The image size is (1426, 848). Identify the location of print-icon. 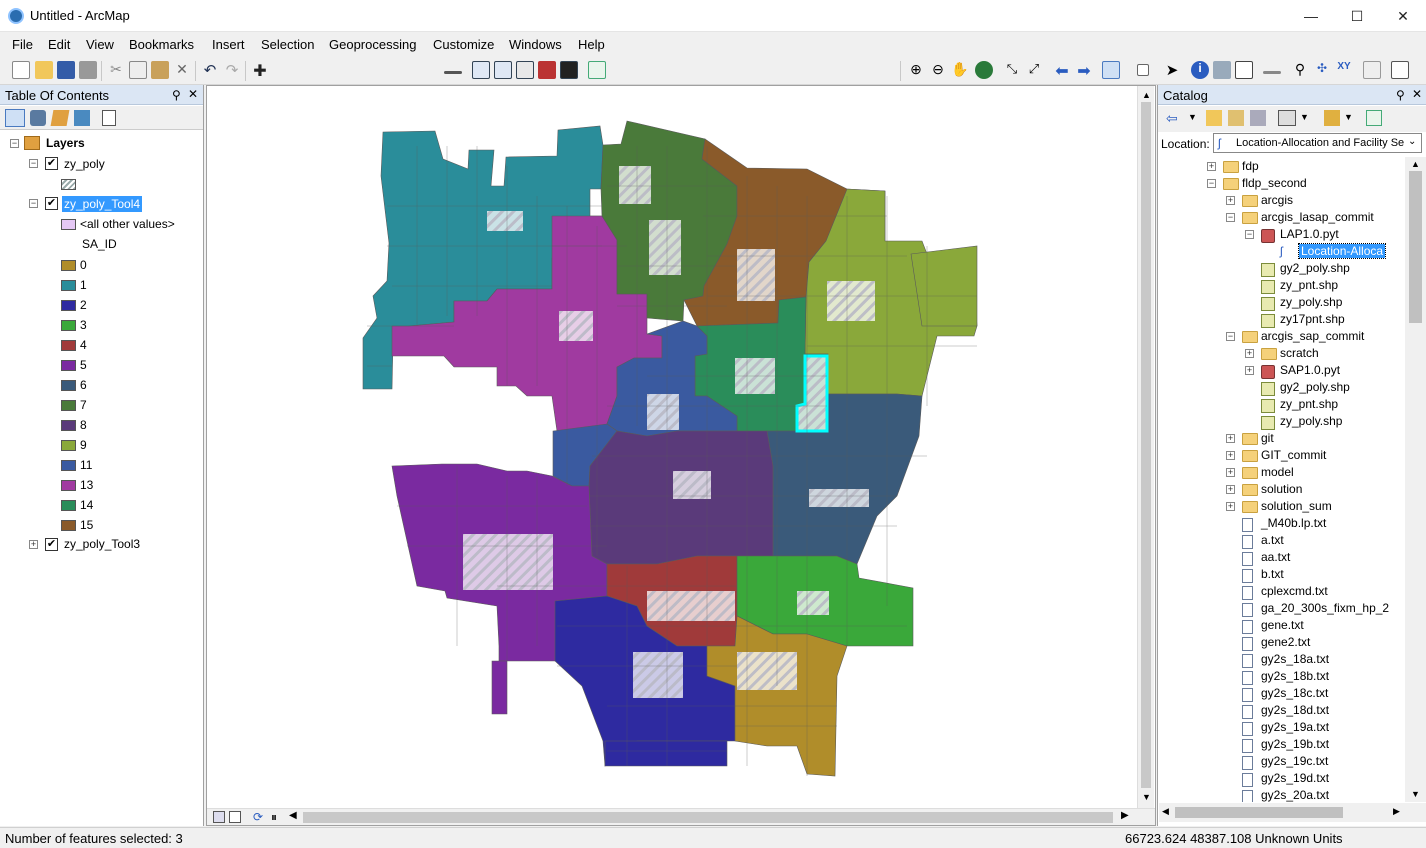
(88, 70).